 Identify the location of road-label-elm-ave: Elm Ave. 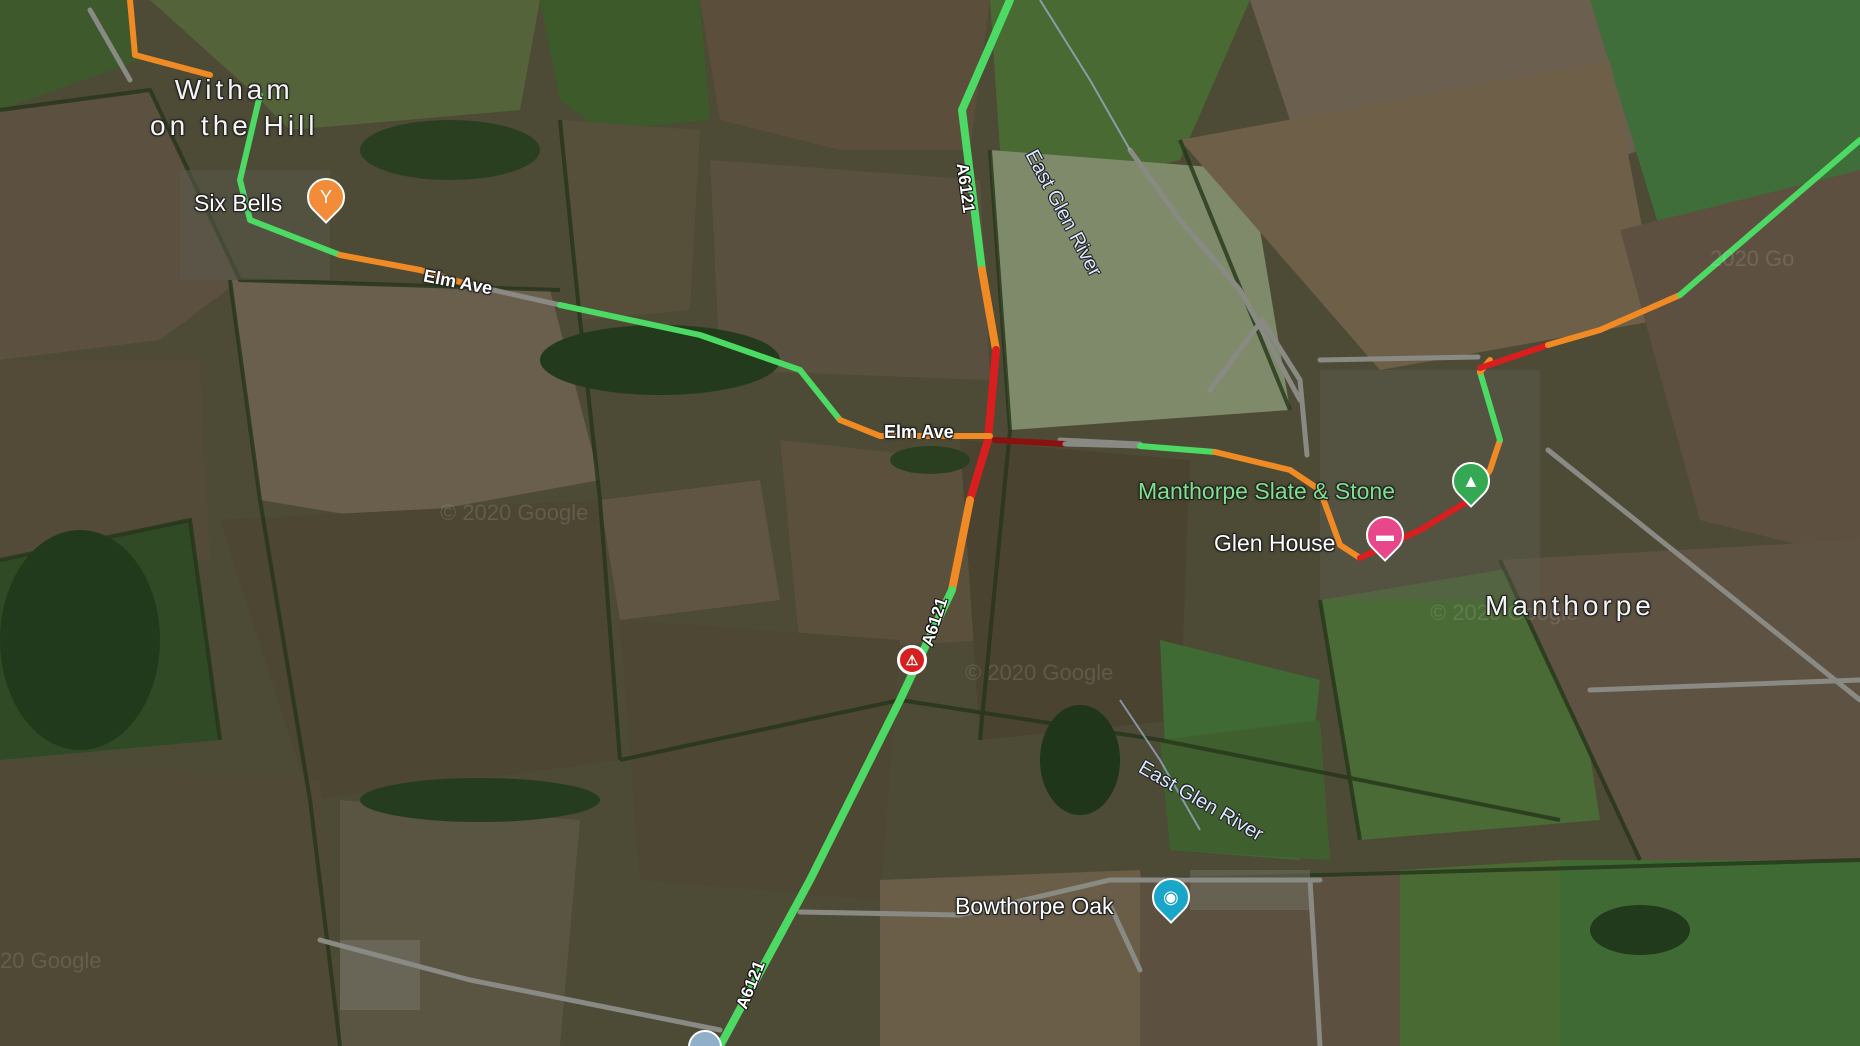
(919, 432).